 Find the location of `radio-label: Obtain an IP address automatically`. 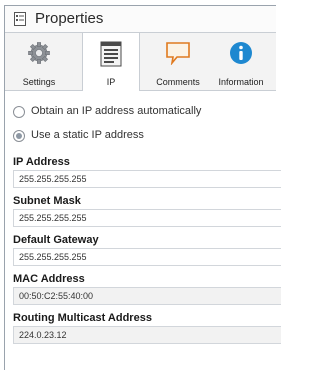

radio-label: Obtain an IP address automatically is located at coordinates (116, 111).